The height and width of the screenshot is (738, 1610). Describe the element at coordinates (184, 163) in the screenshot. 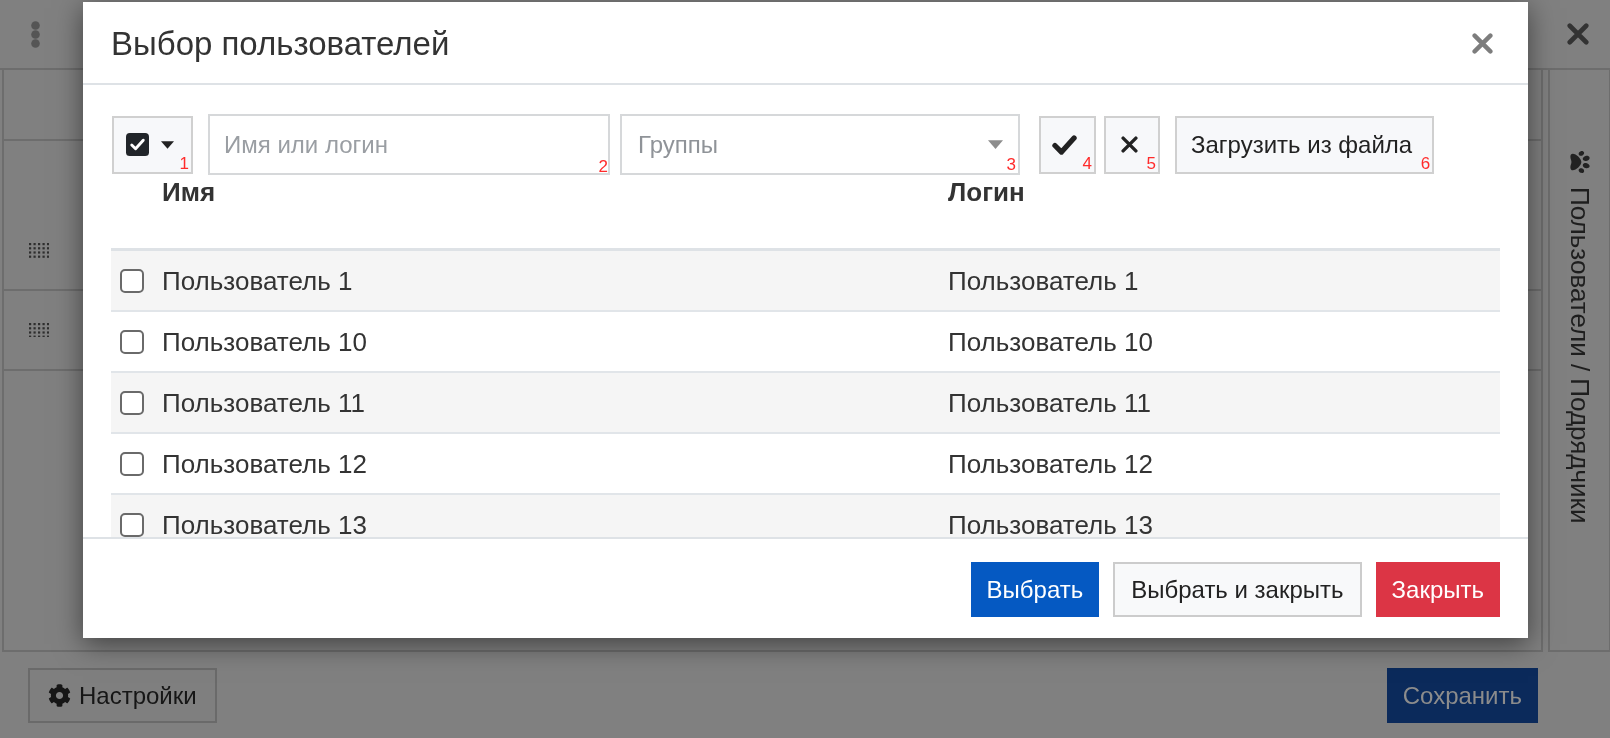

I see `annotation-number: 1` at that location.